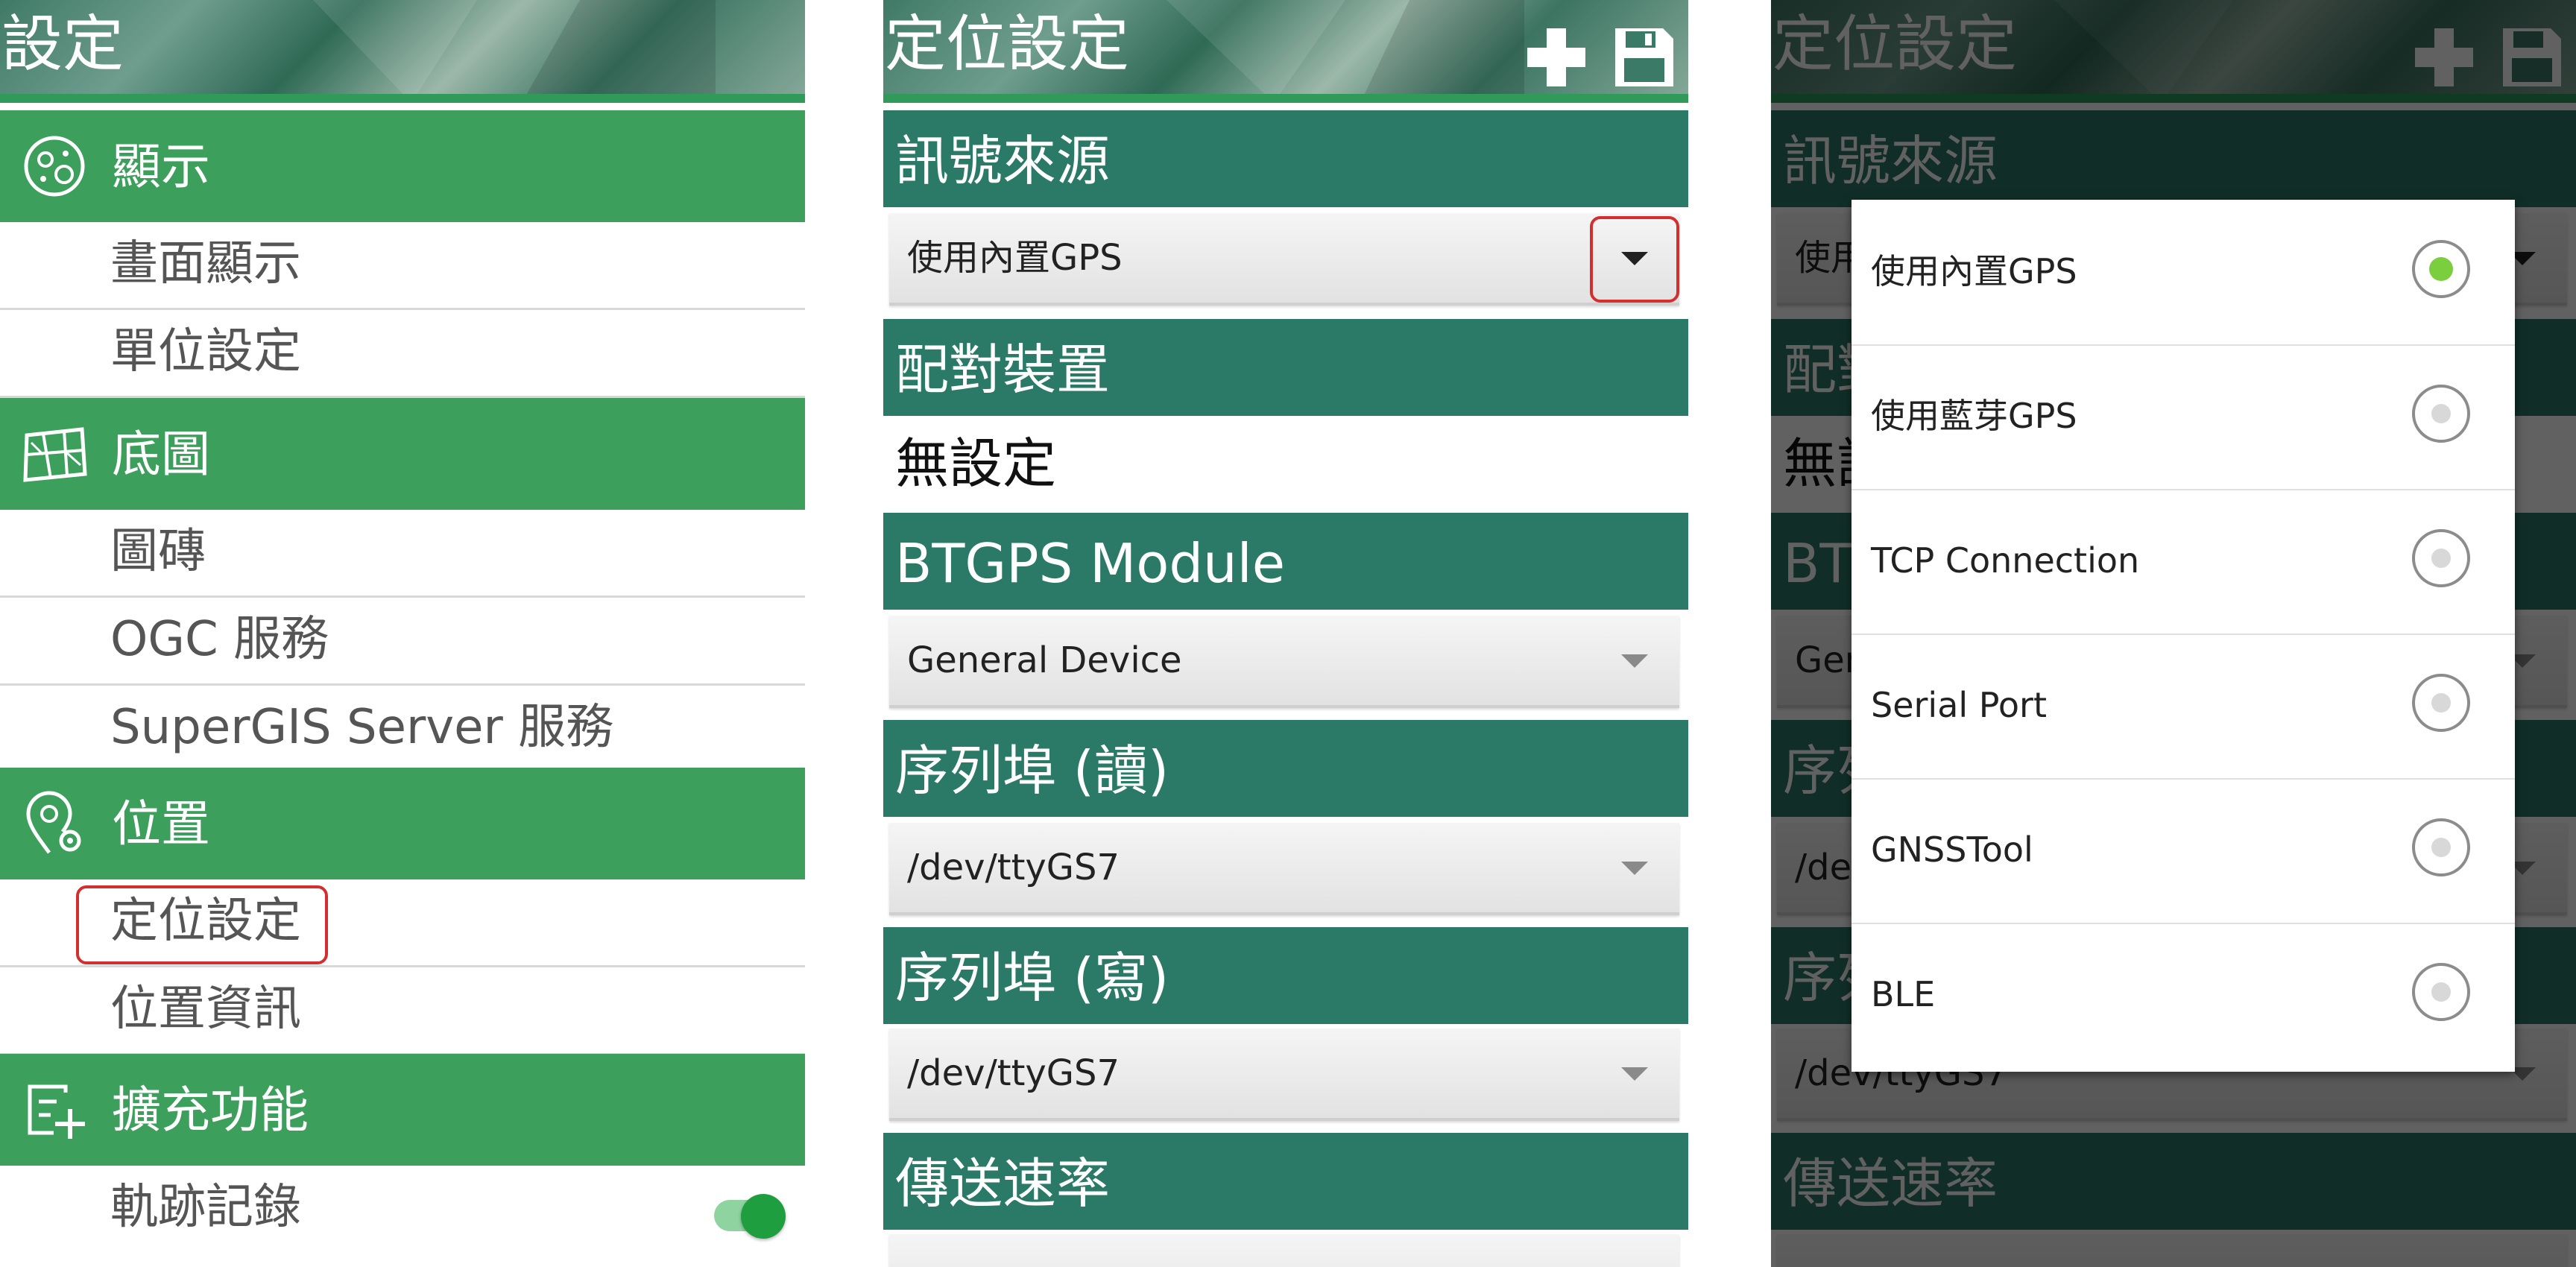 The image size is (2576, 1267). What do you see at coordinates (54, 166) in the screenshot?
I see `display-icon` at bounding box center [54, 166].